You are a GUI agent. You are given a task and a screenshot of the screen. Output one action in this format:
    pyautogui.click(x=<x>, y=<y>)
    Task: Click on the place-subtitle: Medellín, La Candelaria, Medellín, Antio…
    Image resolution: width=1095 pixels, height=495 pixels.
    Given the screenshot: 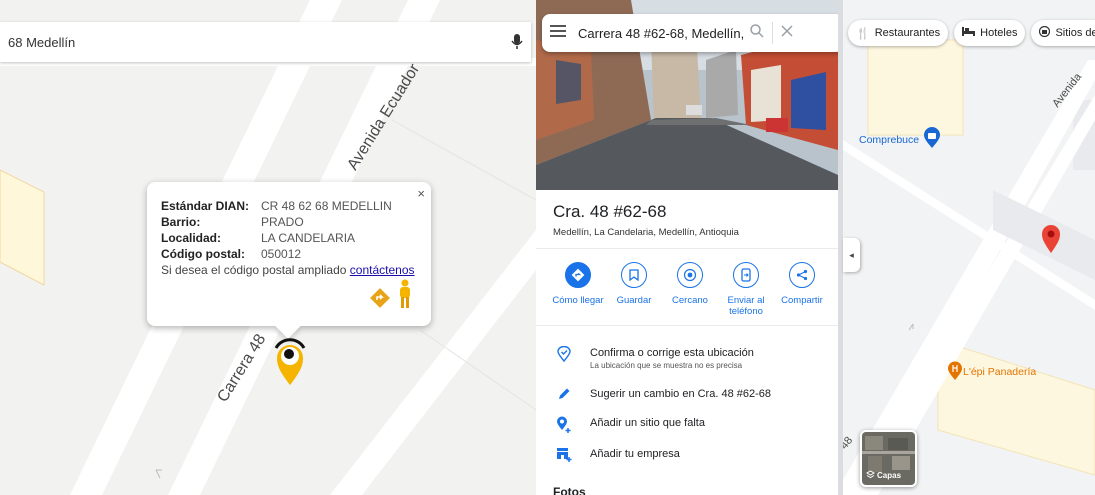 What is the action you would take?
    pyautogui.click(x=646, y=232)
    